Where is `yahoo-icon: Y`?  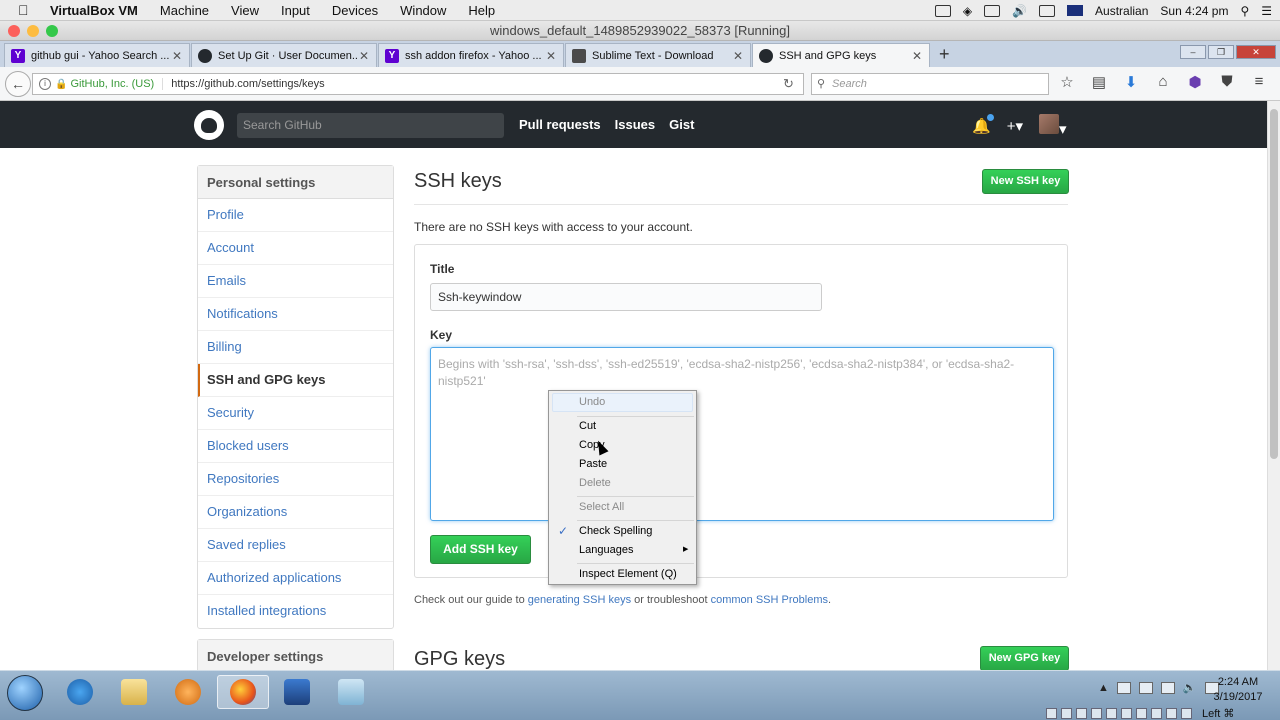 yahoo-icon: Y is located at coordinates (392, 55).